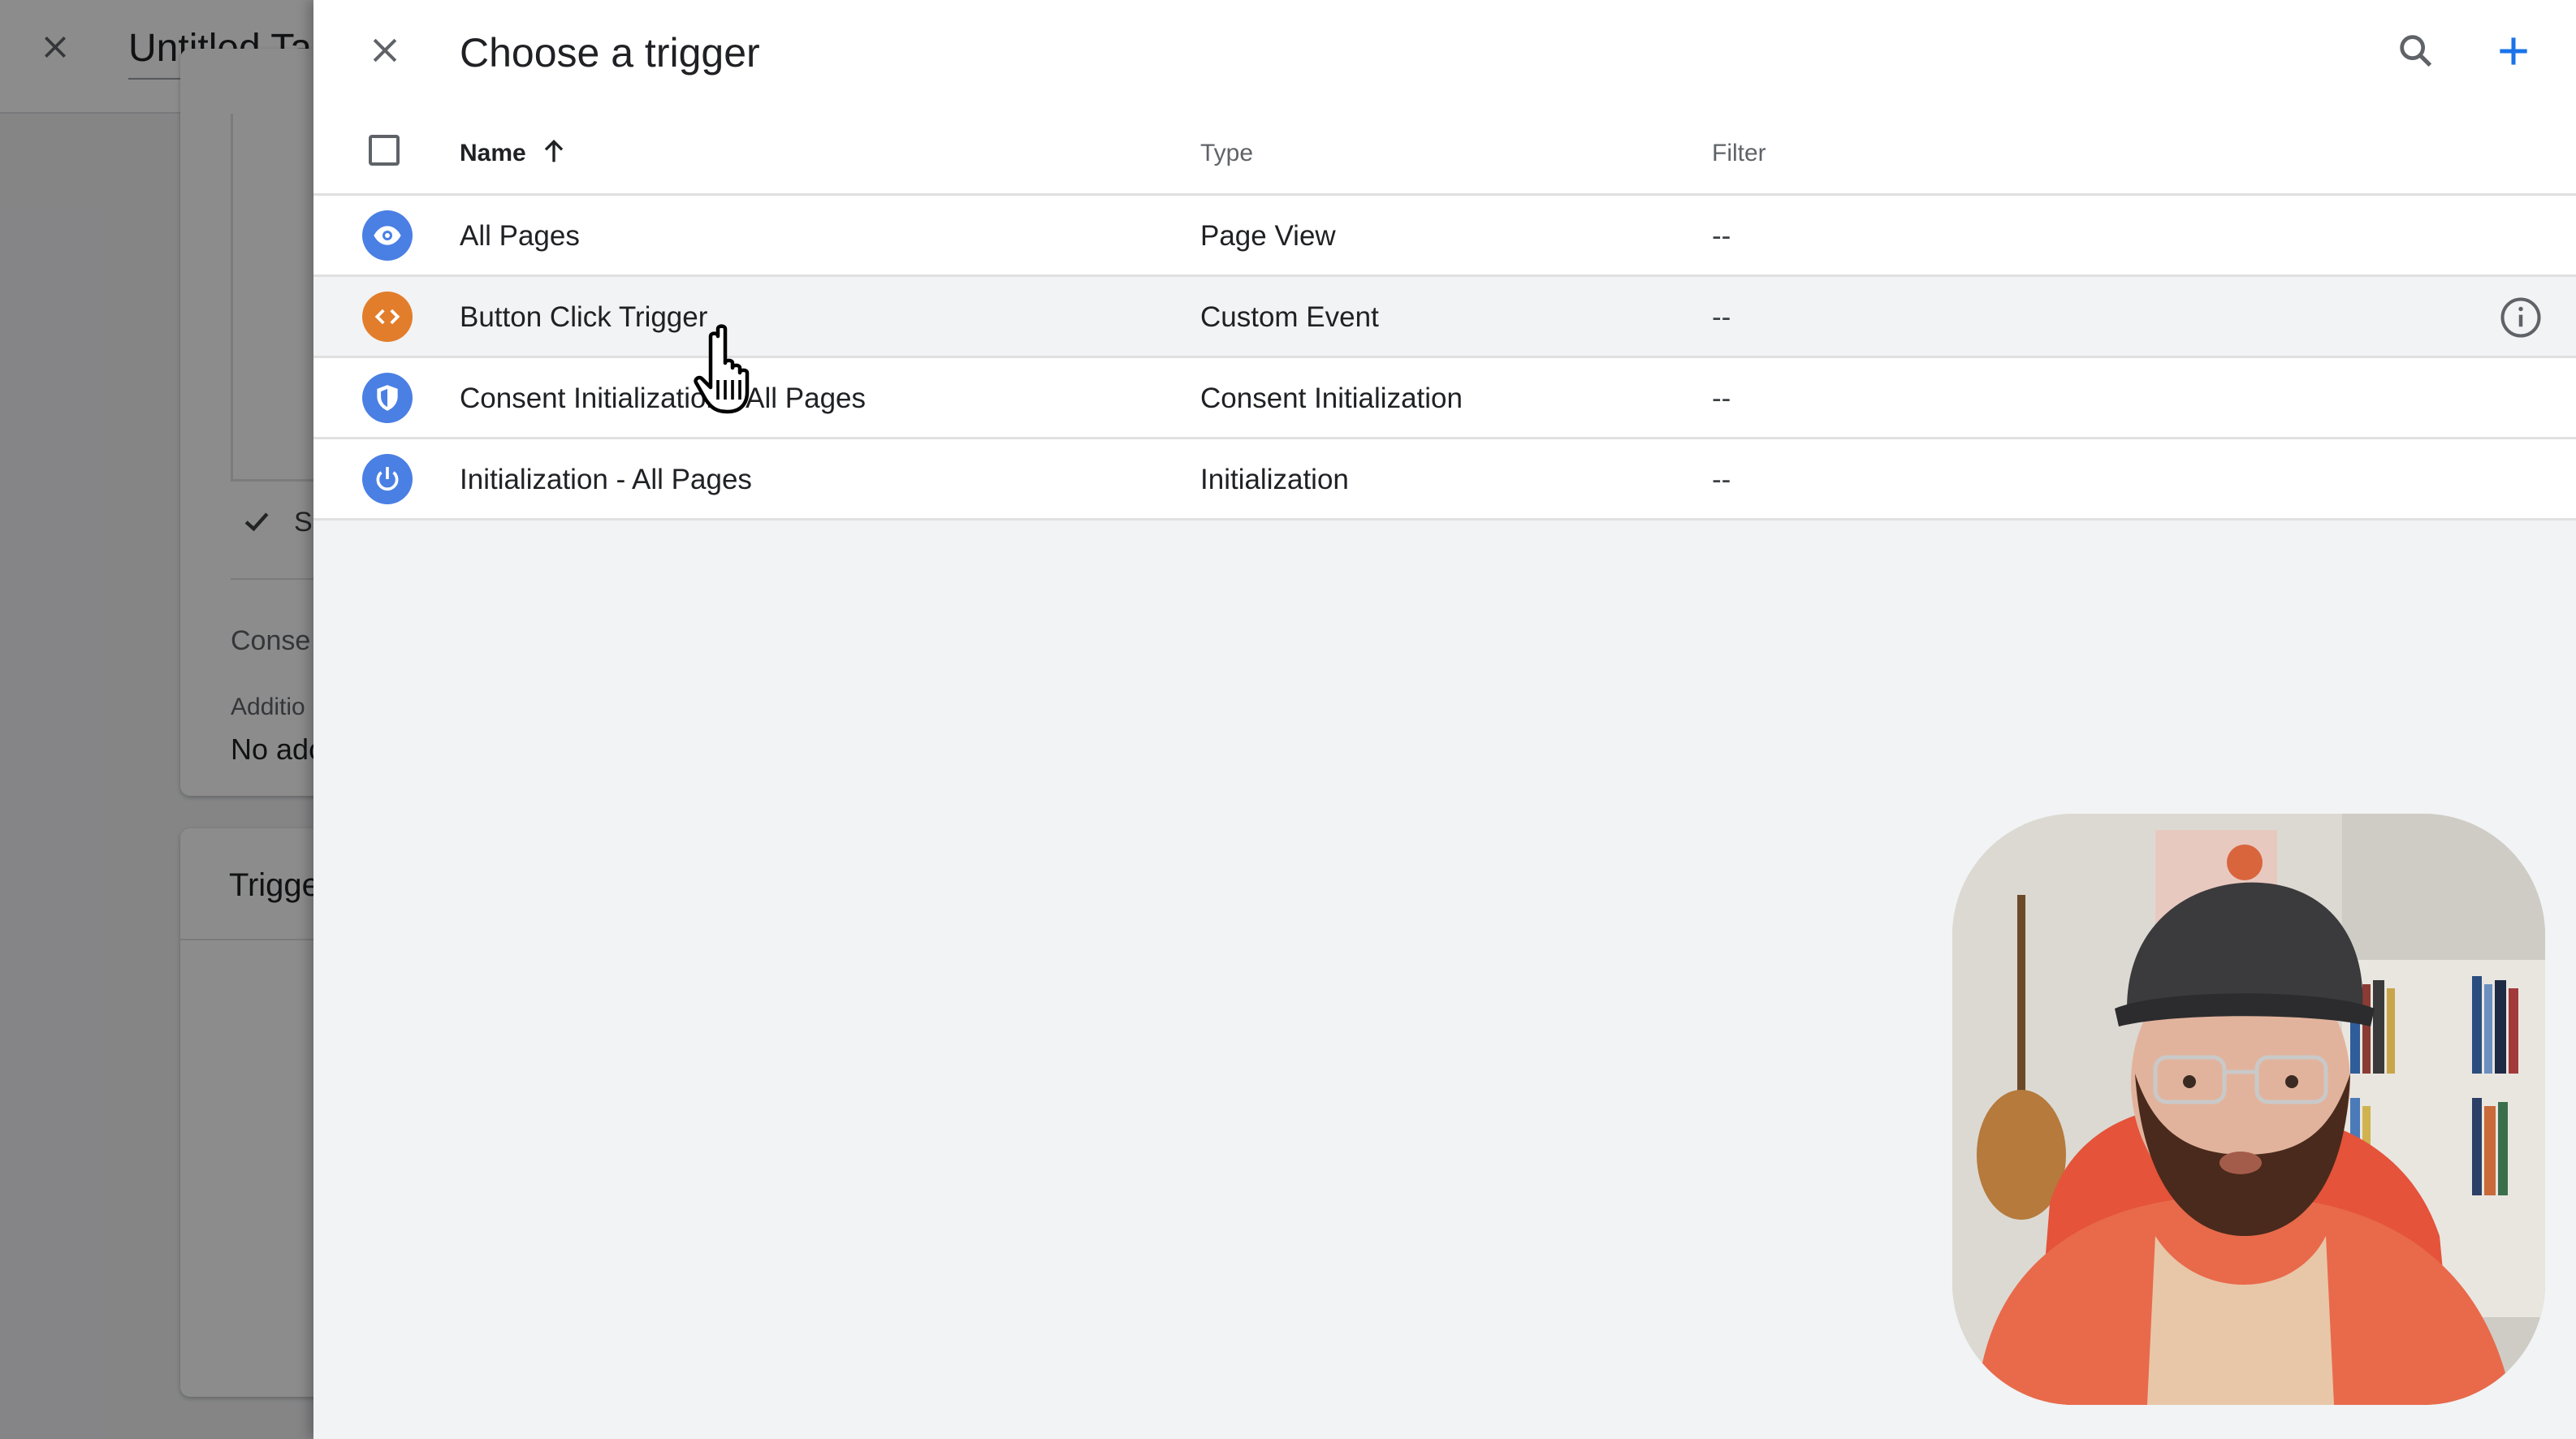 This screenshot has height=1439, width=2576. What do you see at coordinates (1289, 317) in the screenshot?
I see `trigger-type: Custom Event` at bounding box center [1289, 317].